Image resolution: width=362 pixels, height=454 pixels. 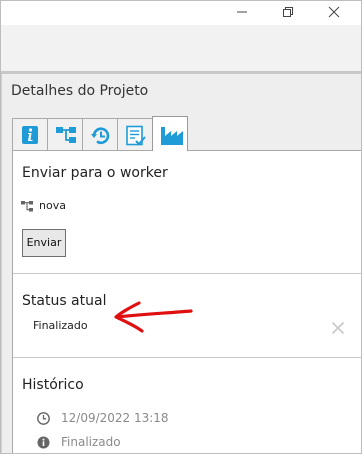 I want to click on checklist-icon, so click(x=136, y=135).